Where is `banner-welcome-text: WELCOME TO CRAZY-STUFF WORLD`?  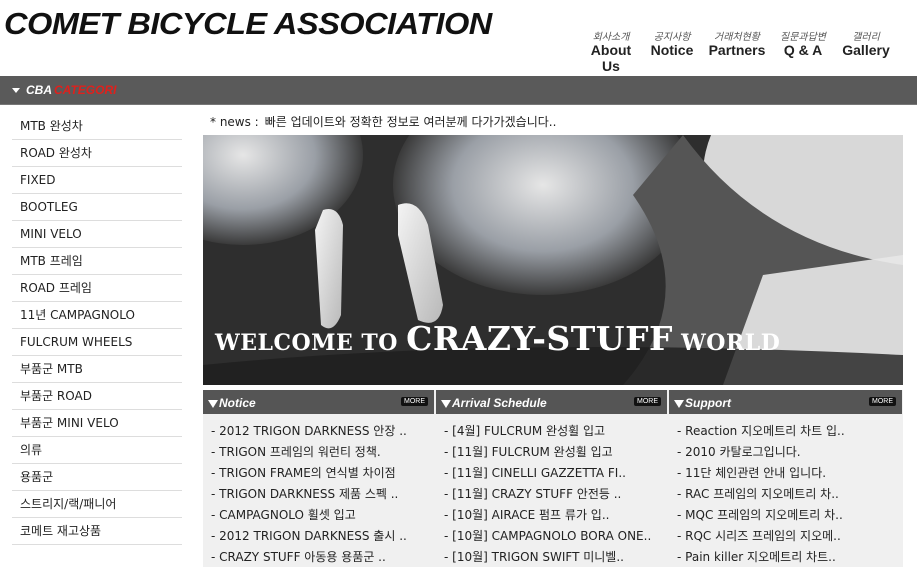 banner-welcome-text: WELCOME TO CRAZY-STUFF WORLD is located at coordinates (497, 338).